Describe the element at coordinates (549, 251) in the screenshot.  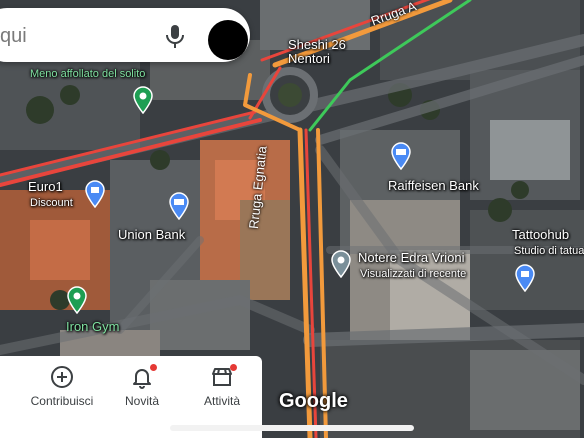
I see `place-tattoohub-subtitle: Studio di tatua` at that location.